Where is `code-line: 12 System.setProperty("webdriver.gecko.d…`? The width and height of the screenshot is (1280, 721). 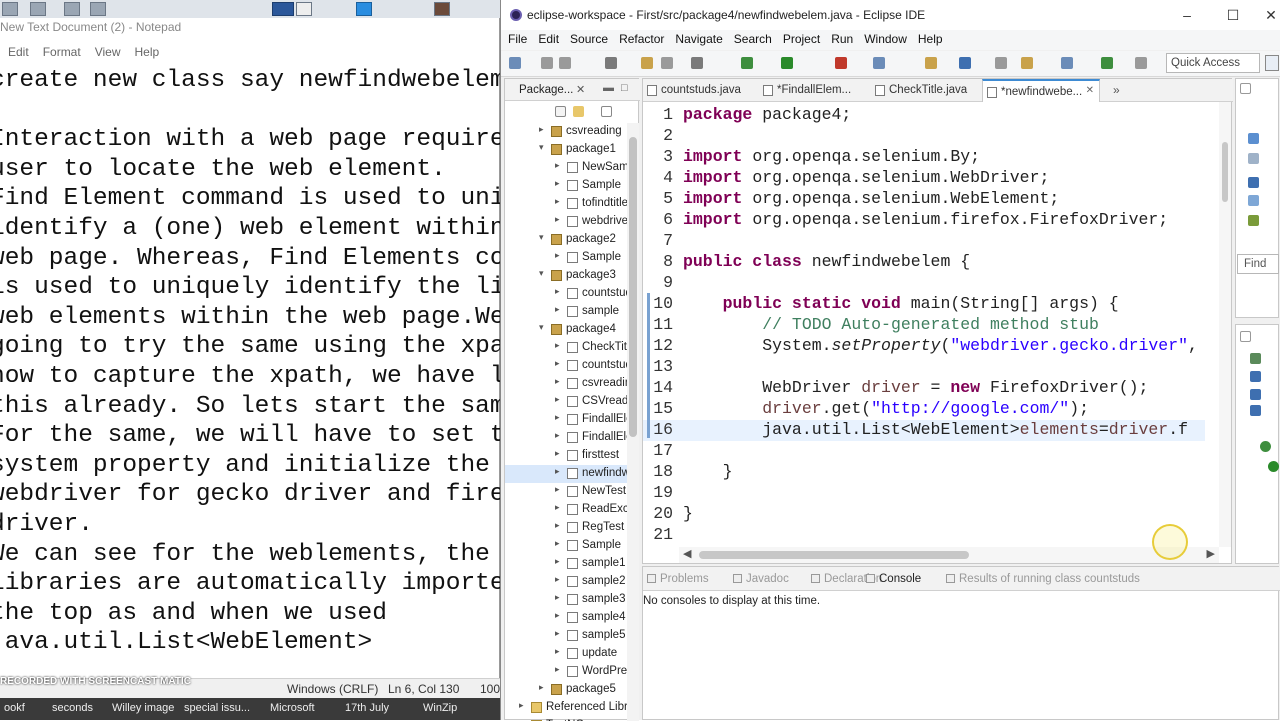
code-line: 12 System.setProperty("webdriver.gecko.d… is located at coordinates (924, 346).